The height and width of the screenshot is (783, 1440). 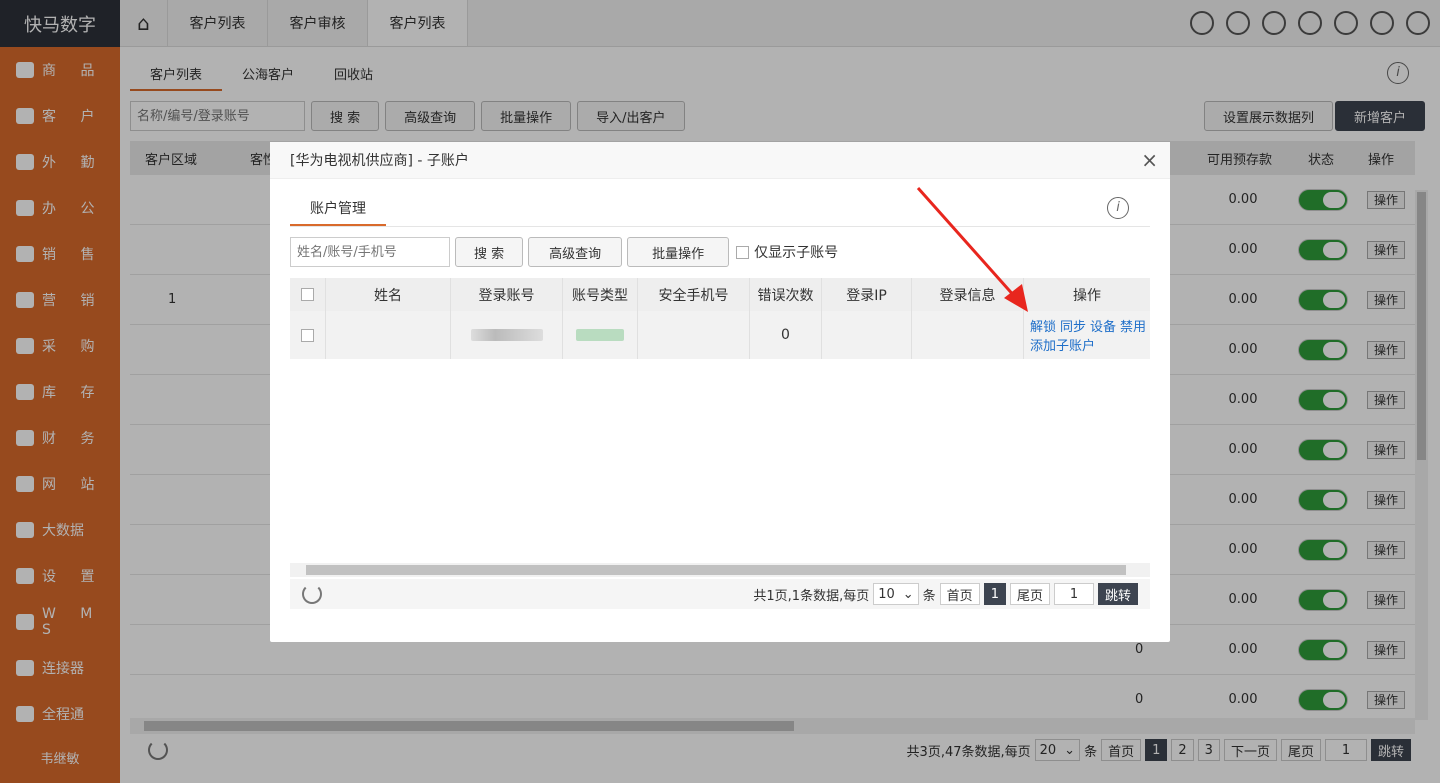 I want to click on only-sub-accounts-checkbox, so click(x=743, y=252).